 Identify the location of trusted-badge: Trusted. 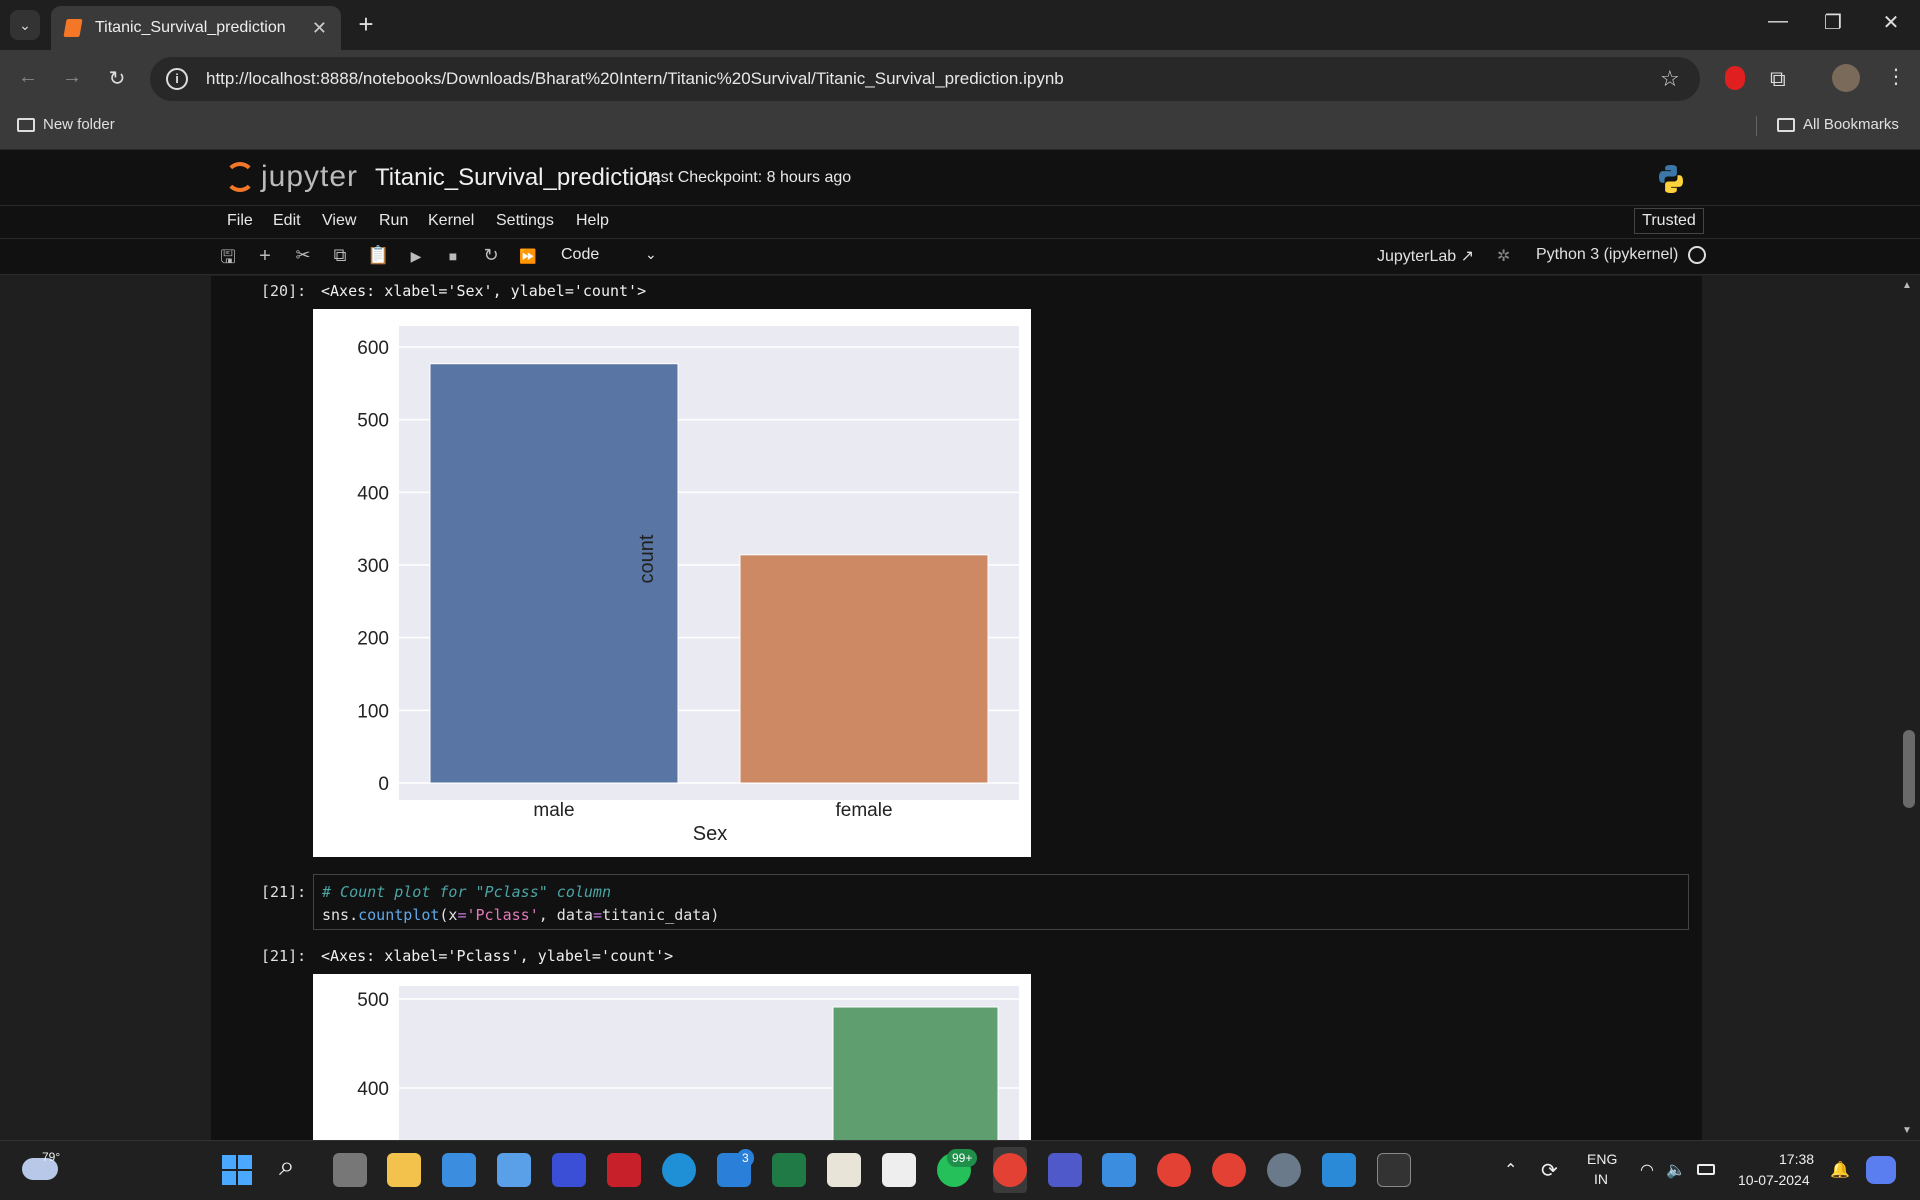
(1669, 221).